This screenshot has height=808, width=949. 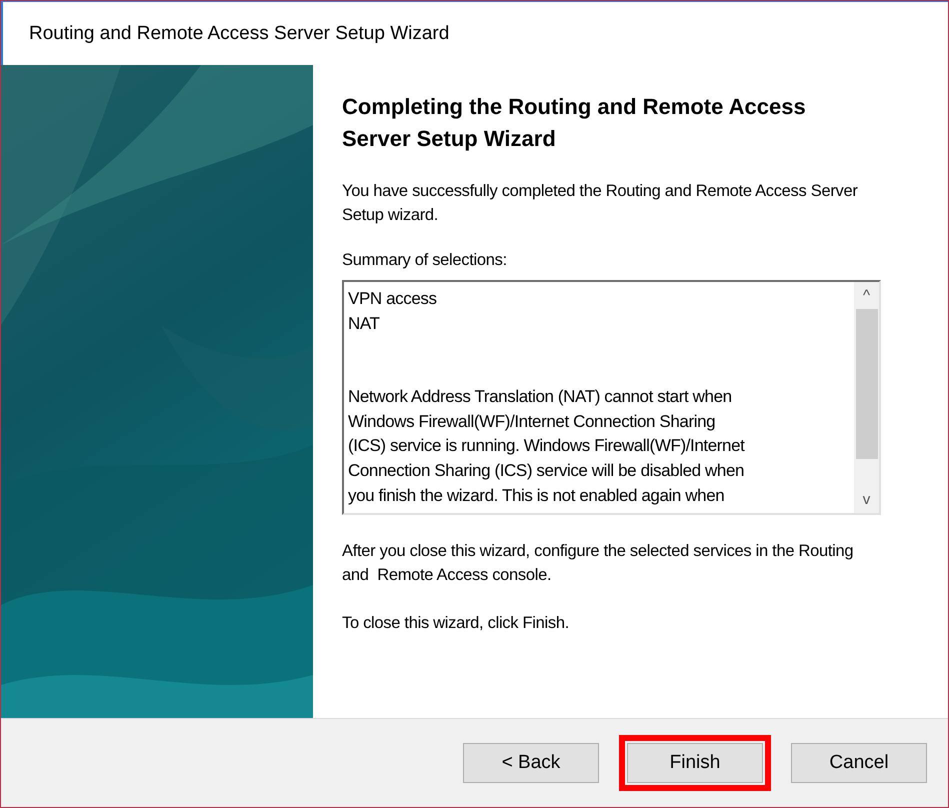 What do you see at coordinates (393, 299) in the screenshot?
I see `summary-item: VPN access` at bounding box center [393, 299].